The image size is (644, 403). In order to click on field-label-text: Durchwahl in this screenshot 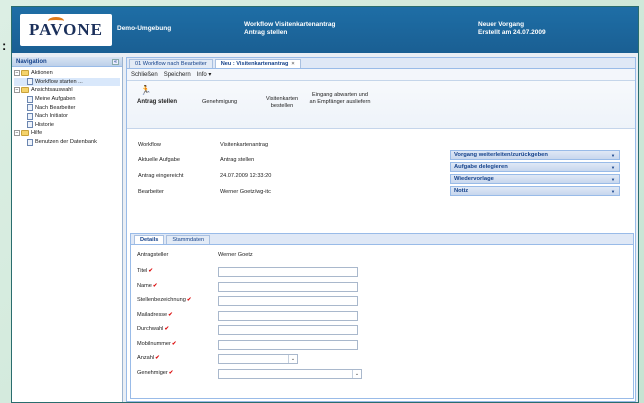, I will do `click(150, 329)`.